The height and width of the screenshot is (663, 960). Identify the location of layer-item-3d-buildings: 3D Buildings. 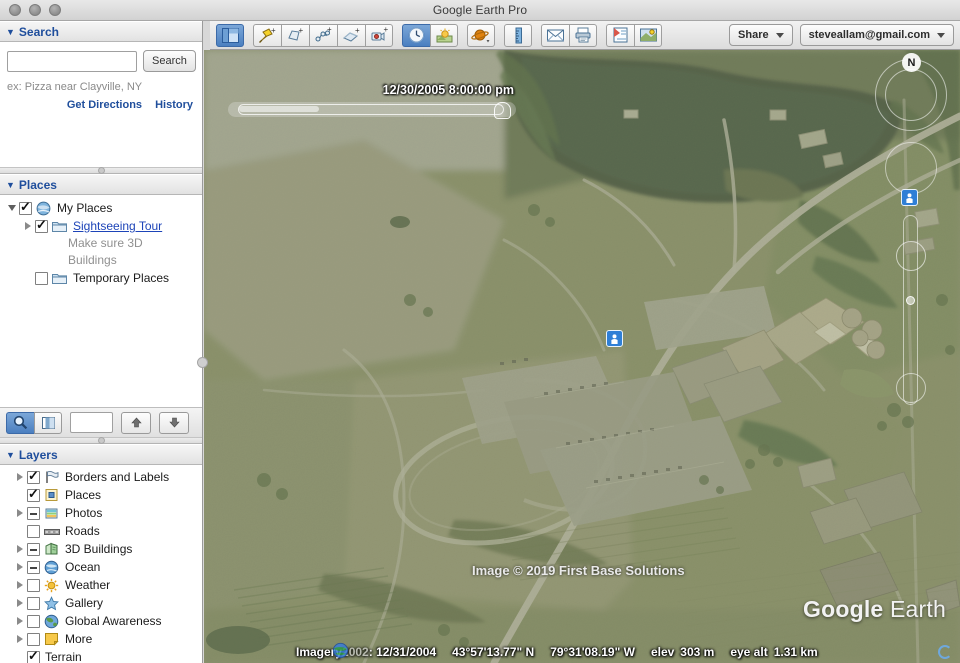
(101, 549).